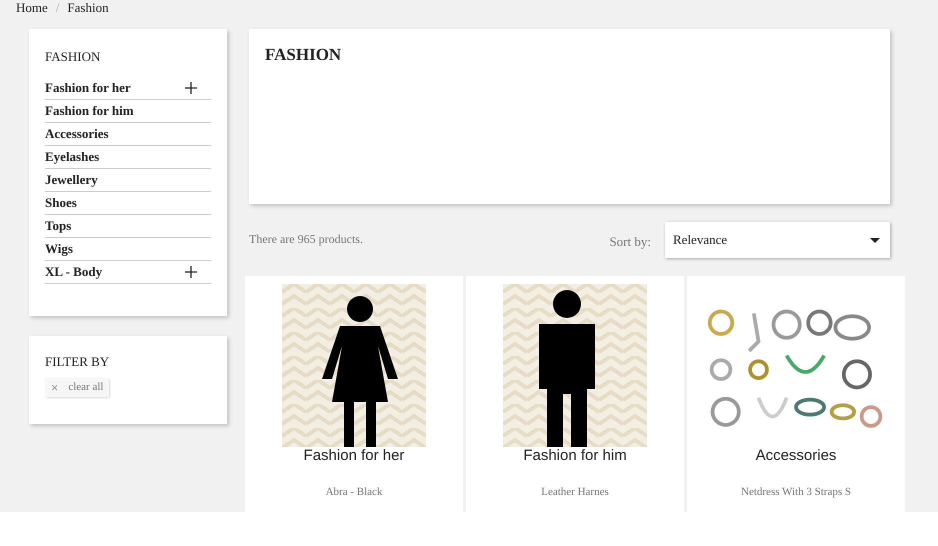 The height and width of the screenshot is (546, 938). I want to click on product-name: Leather Harnes, so click(575, 492).